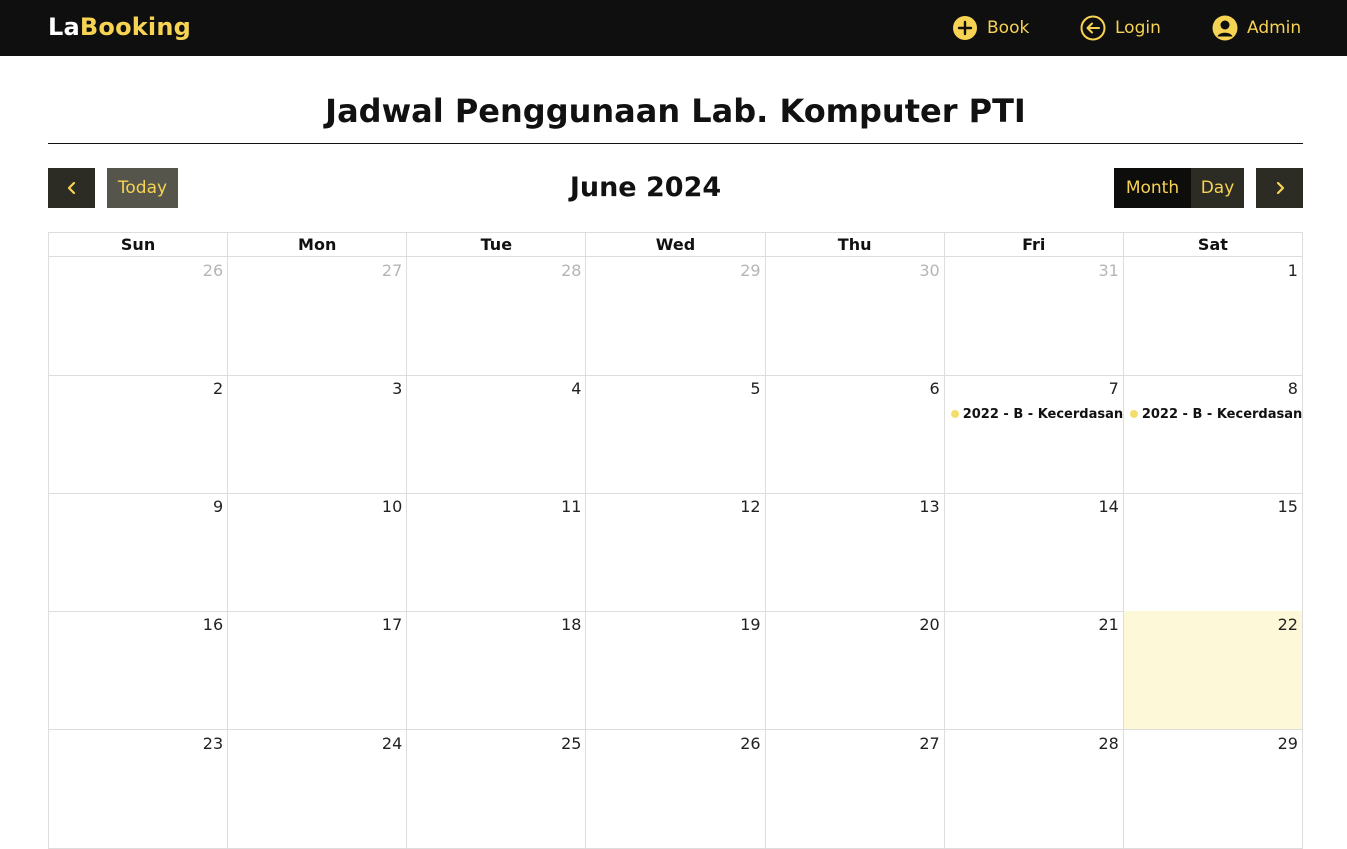 The height and width of the screenshot is (849, 1347). Describe the element at coordinates (142, 188) in the screenshot. I see `today-button: Today` at that location.